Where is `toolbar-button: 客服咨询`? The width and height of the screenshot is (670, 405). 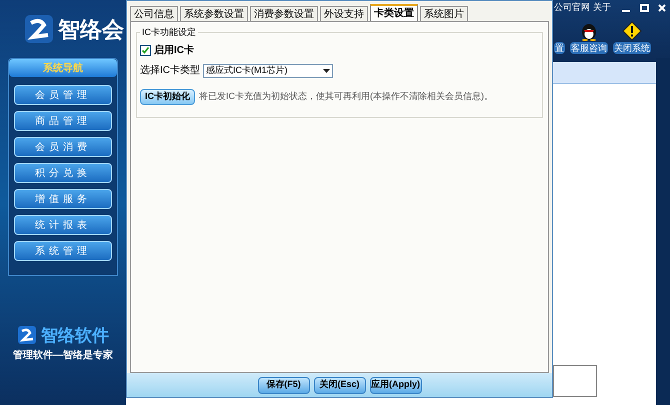
toolbar-button: 客服咨询 is located at coordinates (589, 48).